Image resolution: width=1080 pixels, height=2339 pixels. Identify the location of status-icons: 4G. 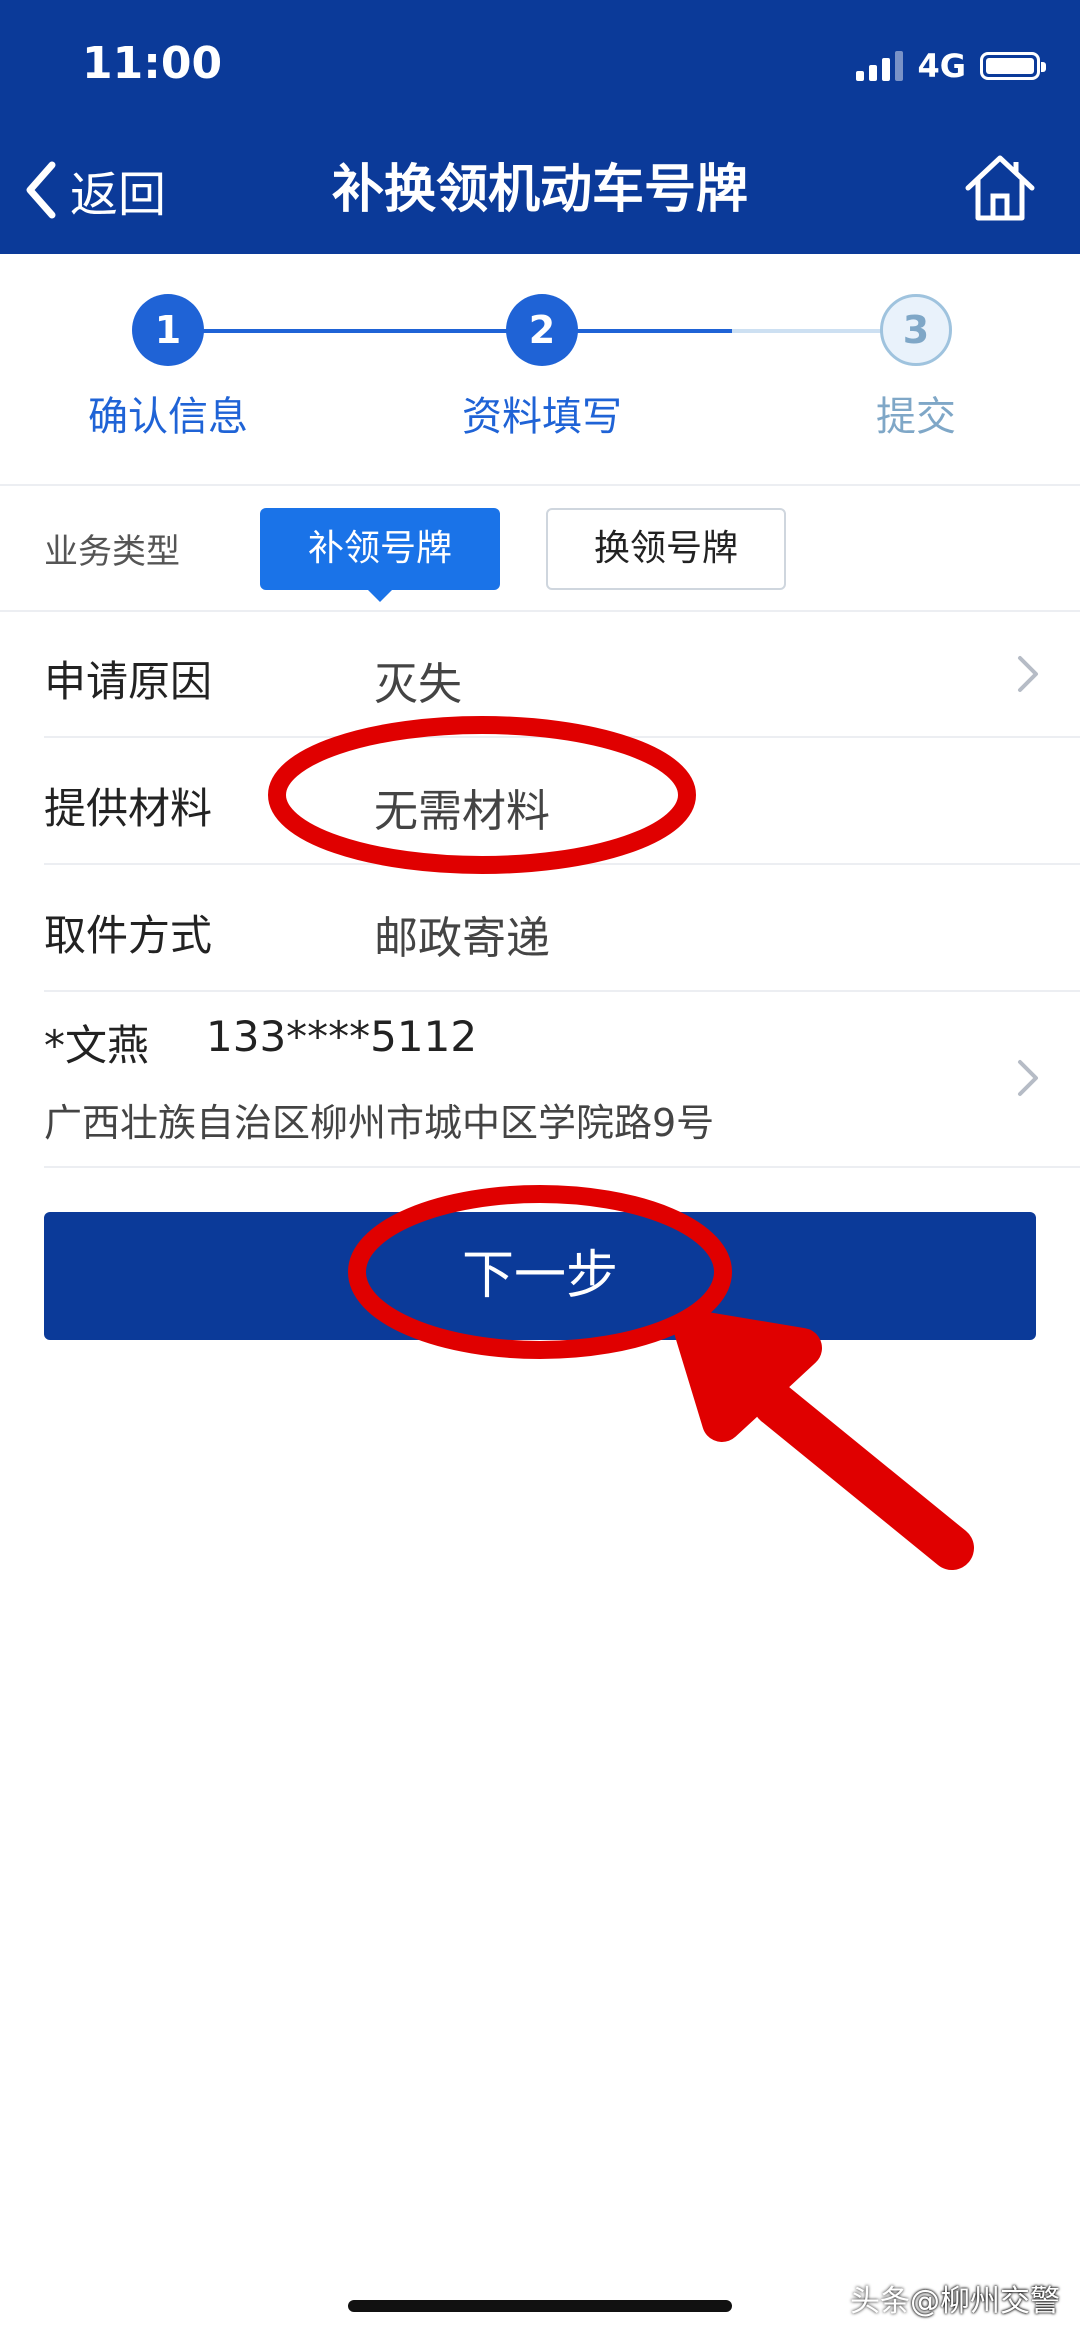
(951, 66).